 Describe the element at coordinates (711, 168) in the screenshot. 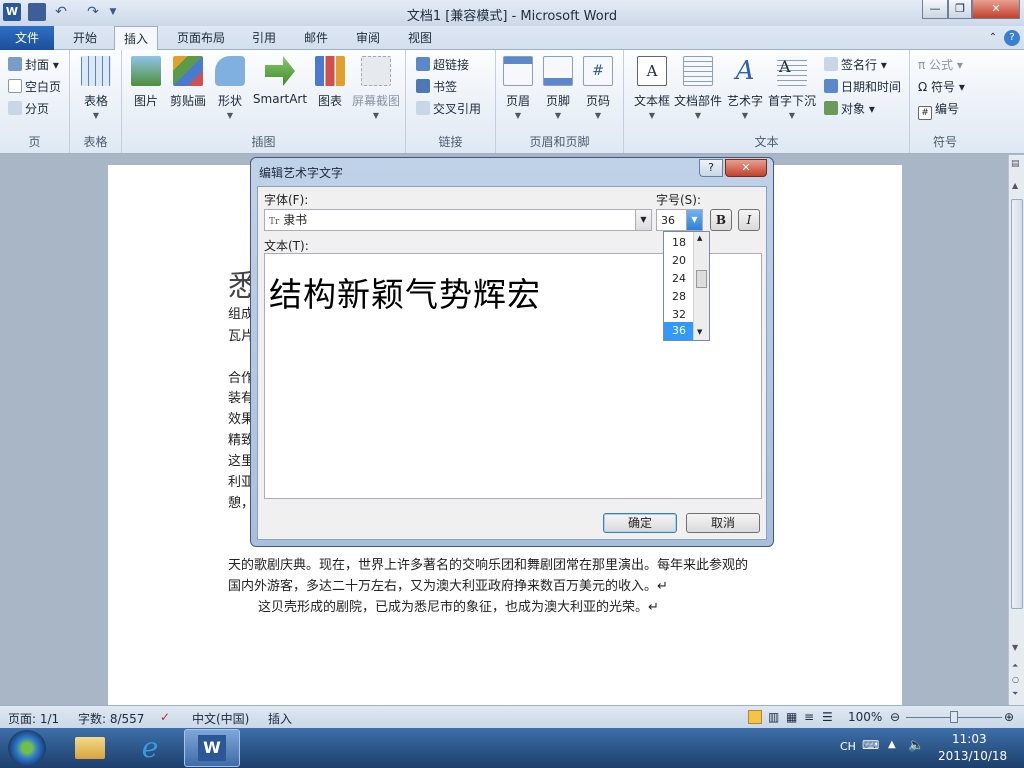

I see `dialog-help-button: ?` at that location.